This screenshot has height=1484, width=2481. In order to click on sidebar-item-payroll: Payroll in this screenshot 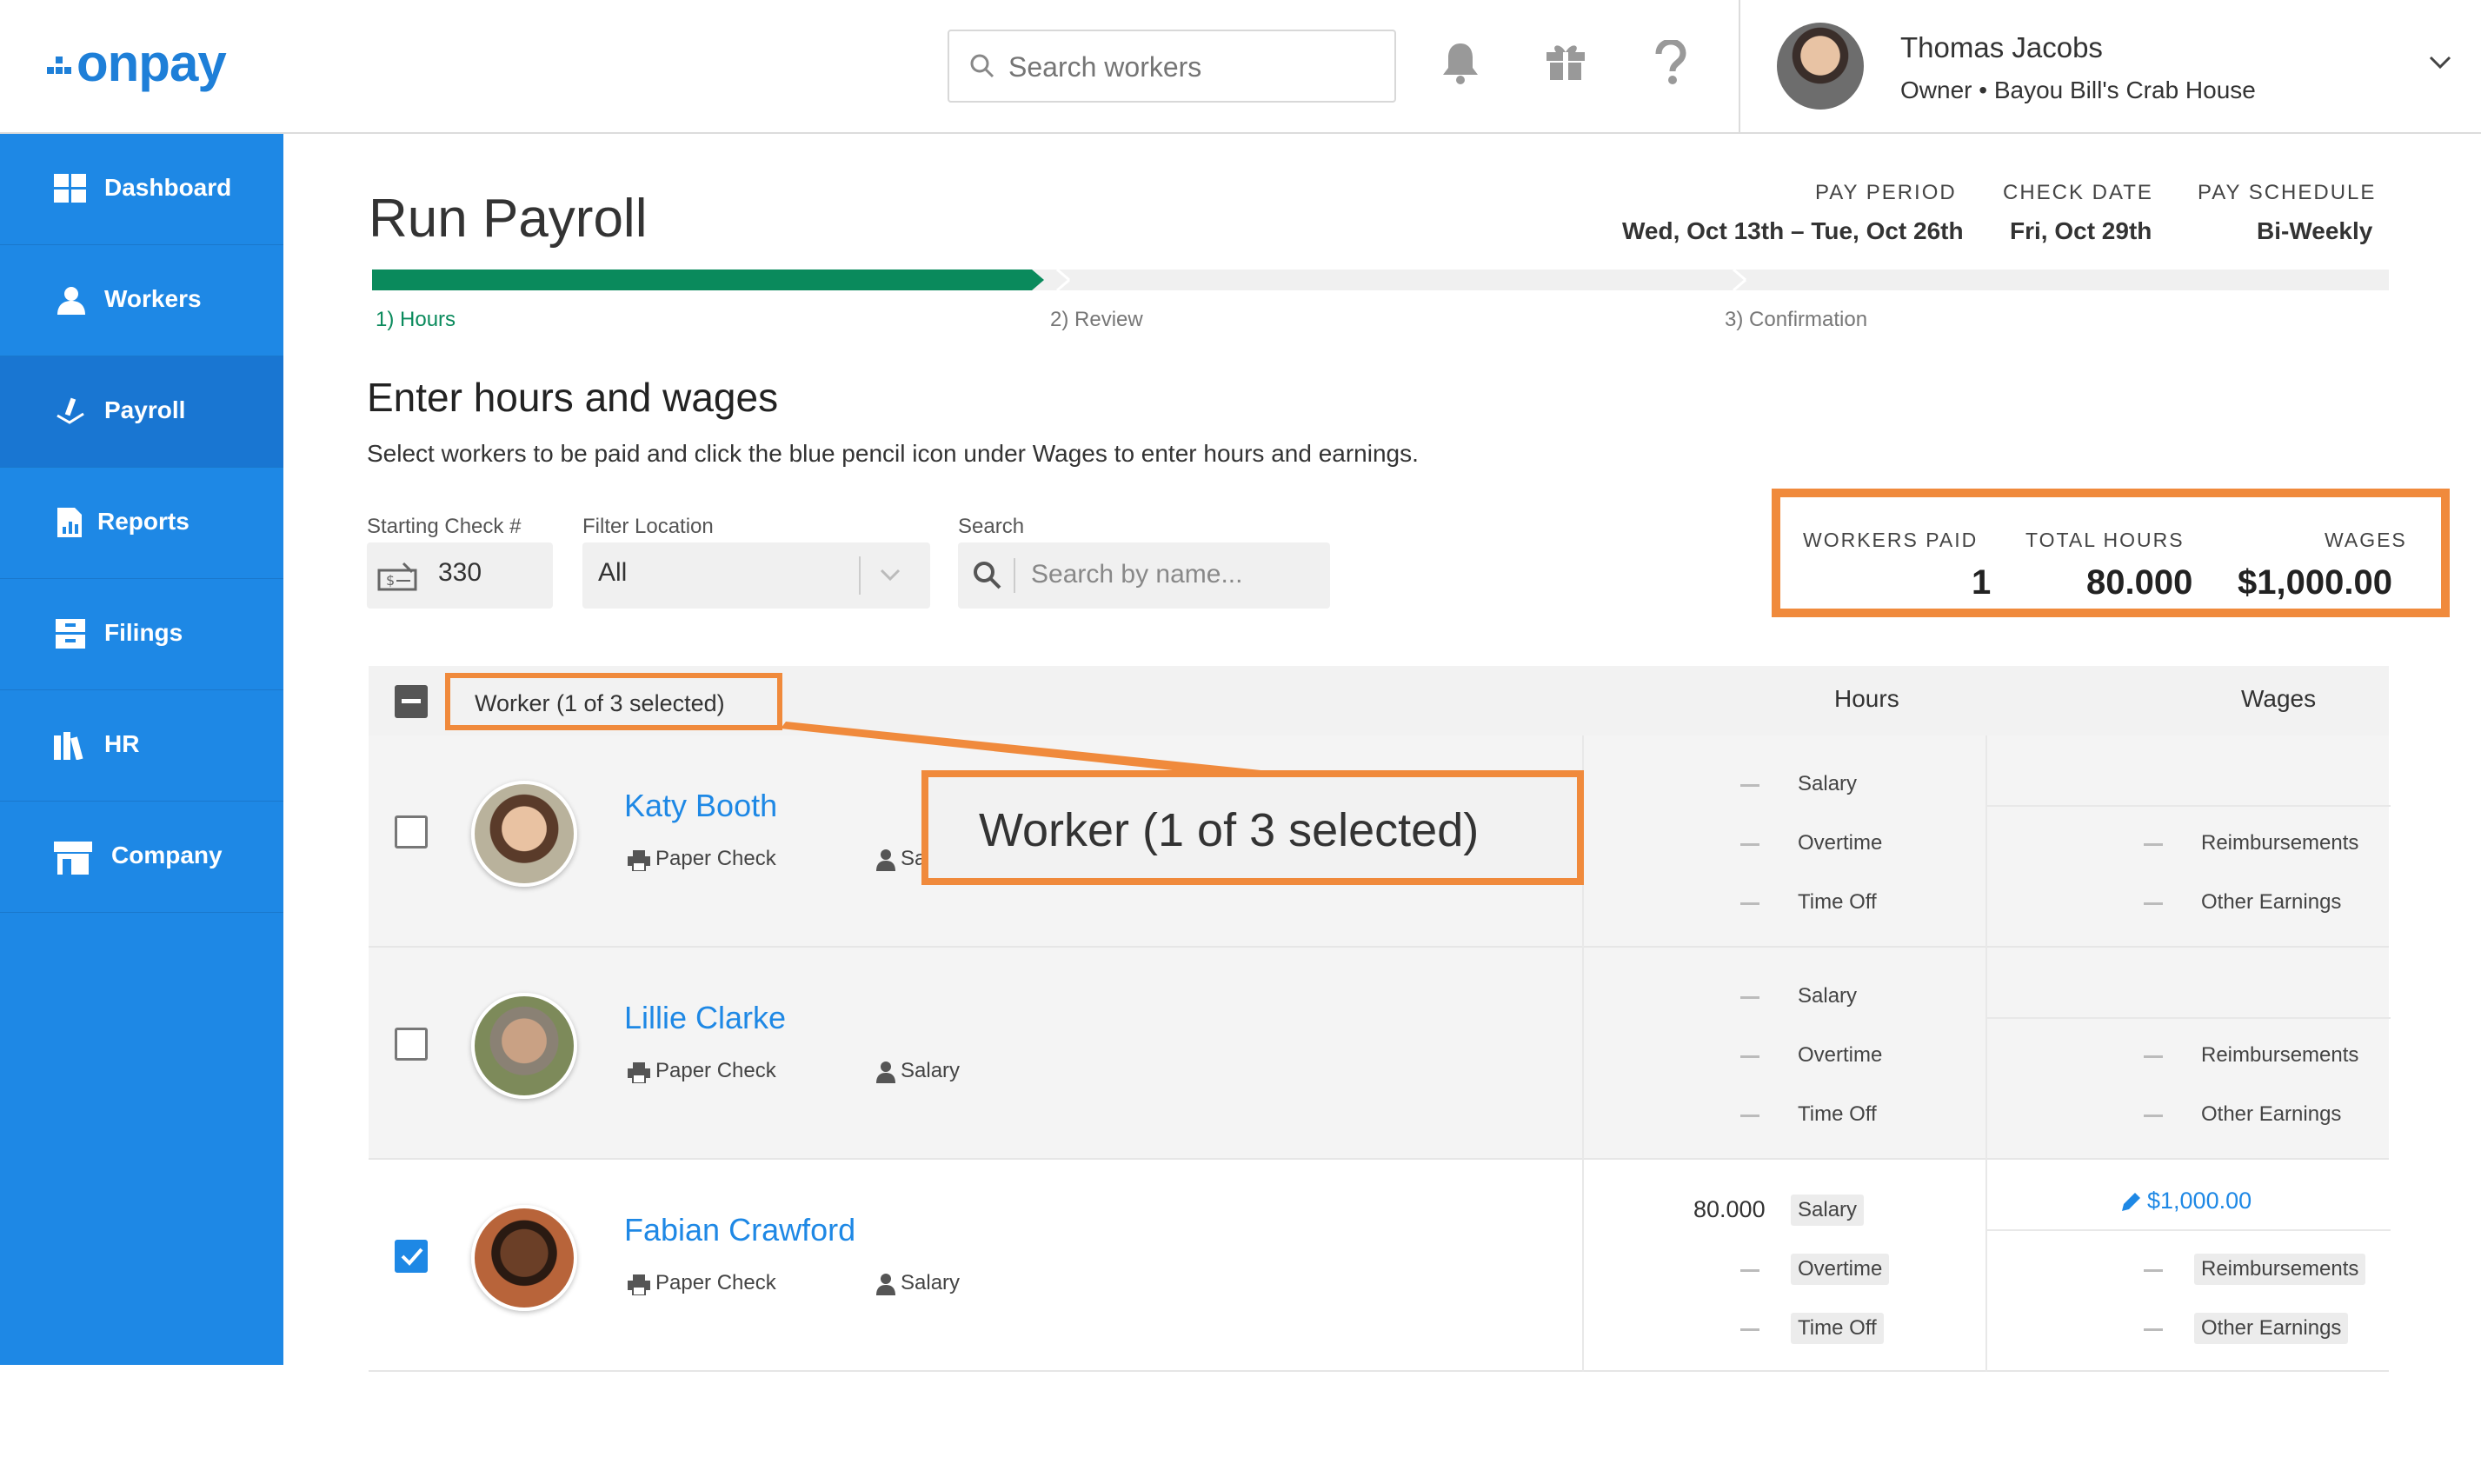, I will do `click(142, 412)`.